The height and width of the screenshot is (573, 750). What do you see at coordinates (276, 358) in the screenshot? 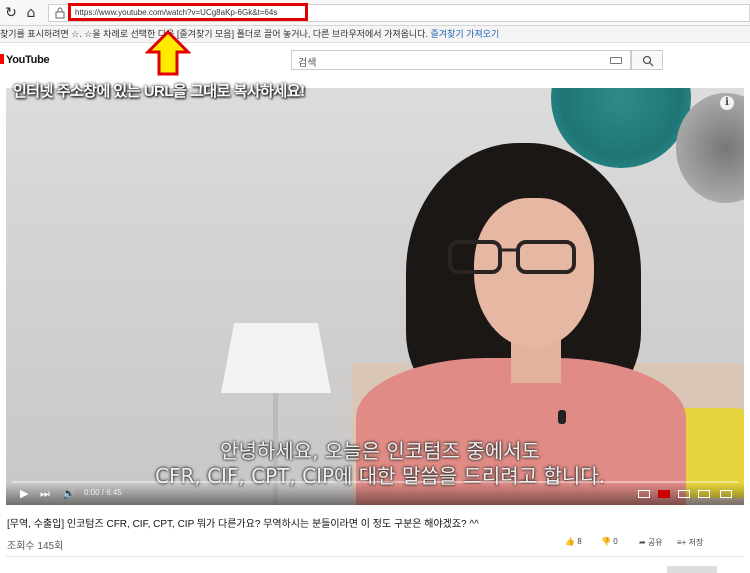
I see `lamp-shade` at bounding box center [276, 358].